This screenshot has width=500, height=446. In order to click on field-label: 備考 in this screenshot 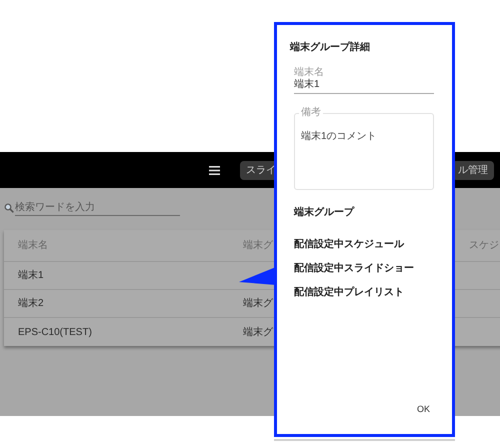, I will do `click(311, 112)`.